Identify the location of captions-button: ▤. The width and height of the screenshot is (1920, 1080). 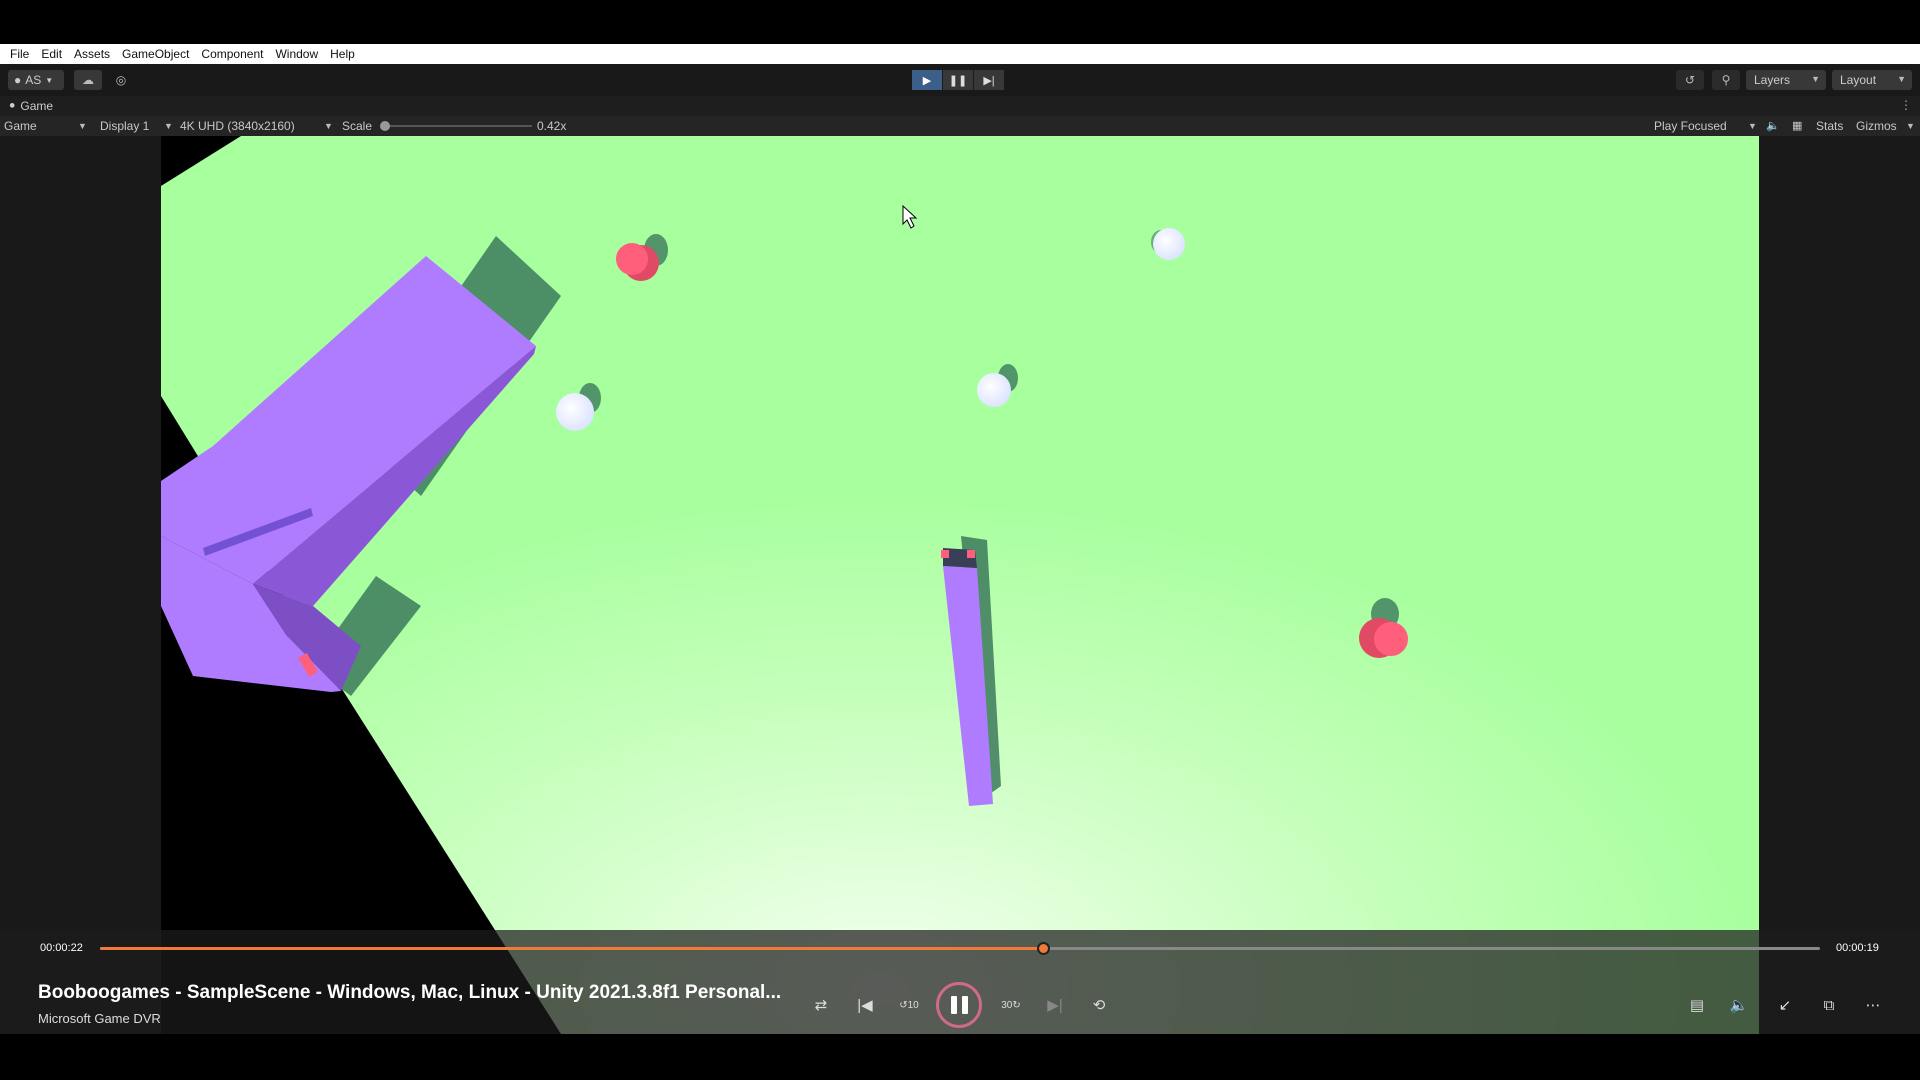
(1697, 1005).